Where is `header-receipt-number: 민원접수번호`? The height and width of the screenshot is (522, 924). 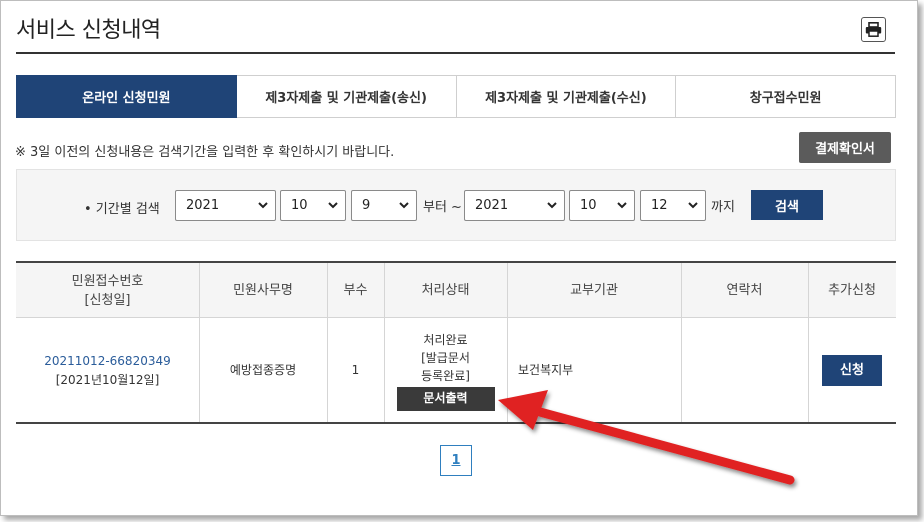
header-receipt-number: 민원접수번호 is located at coordinates (107, 281).